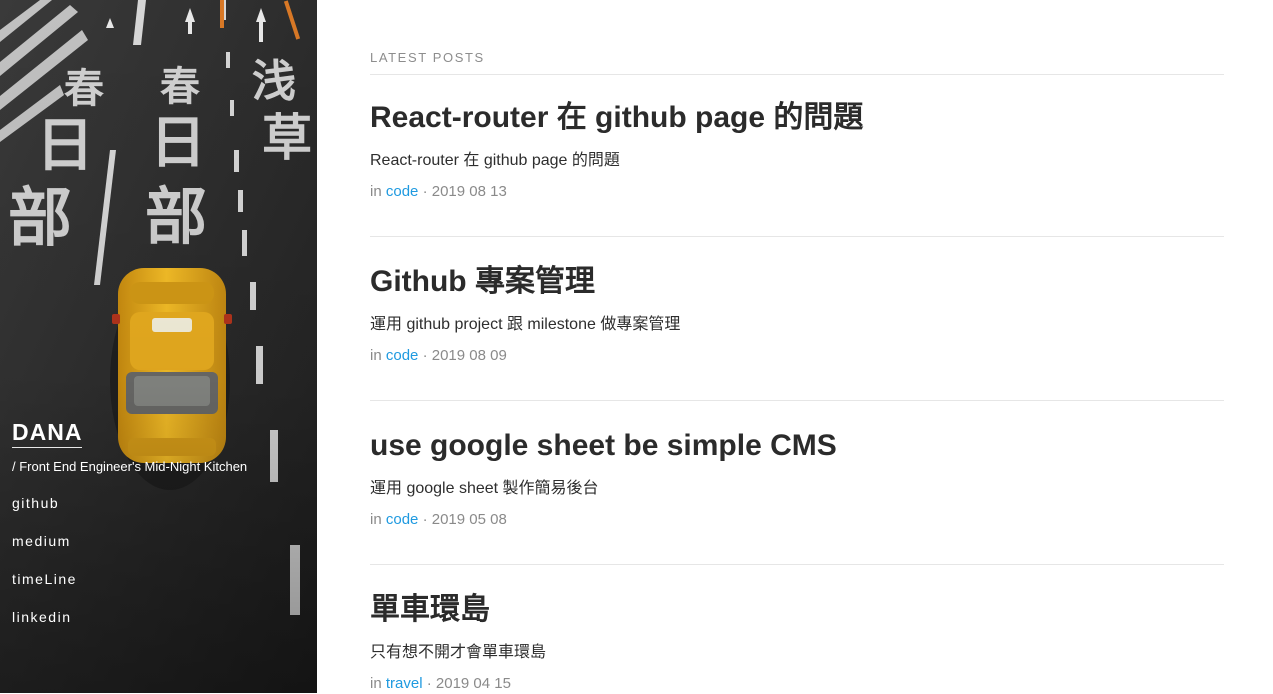 This screenshot has height=694, width=1273. What do you see at coordinates (603, 446) in the screenshot?
I see `post-title-link: use google sheet be simple CMS` at bounding box center [603, 446].